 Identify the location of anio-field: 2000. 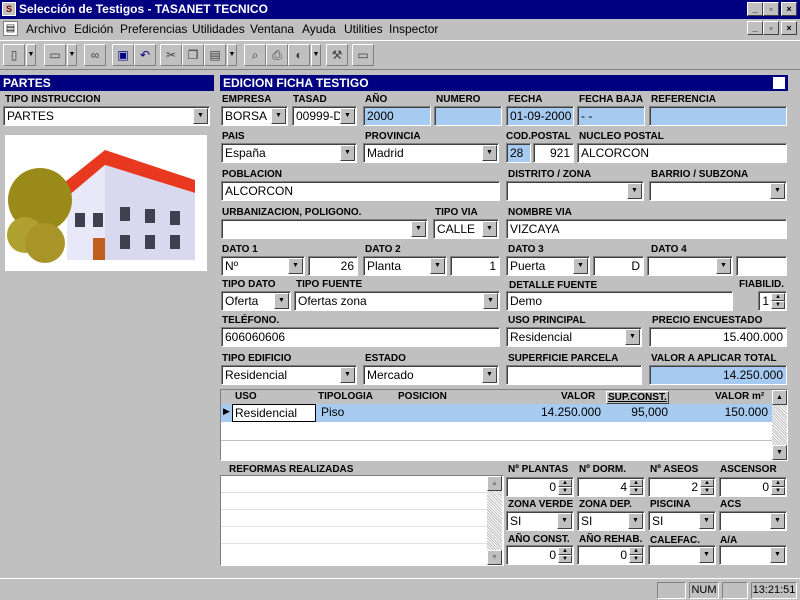
(397, 116).